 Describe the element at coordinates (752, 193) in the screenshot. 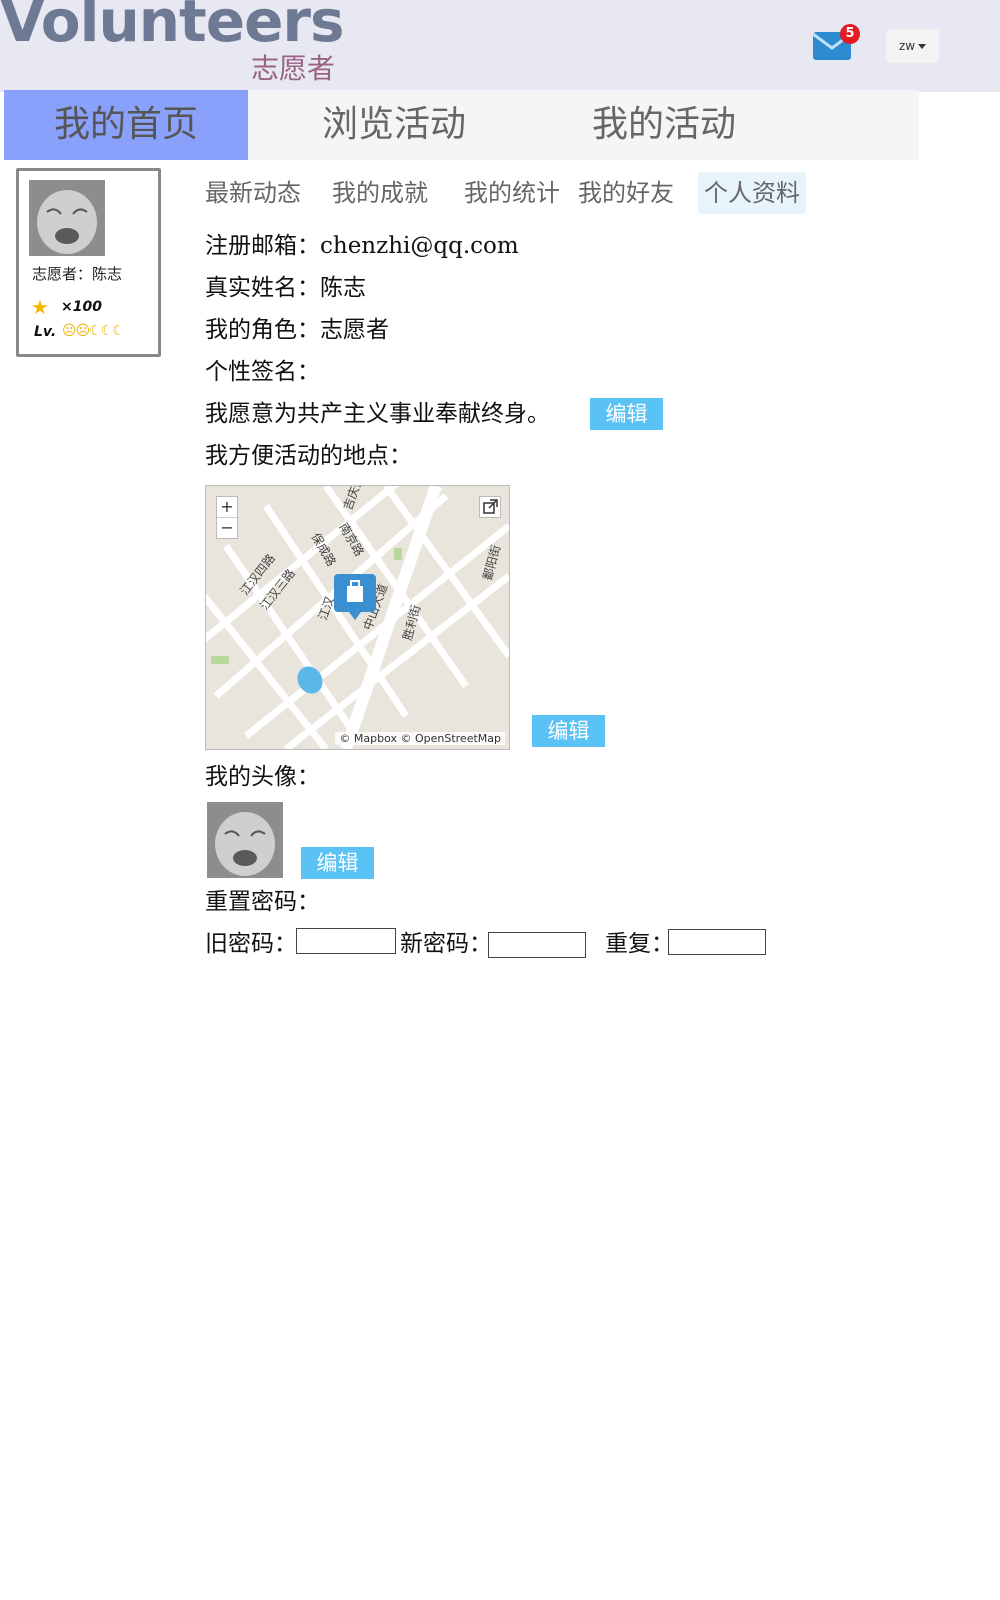

I see `subtab-profile: 个人资料` at that location.